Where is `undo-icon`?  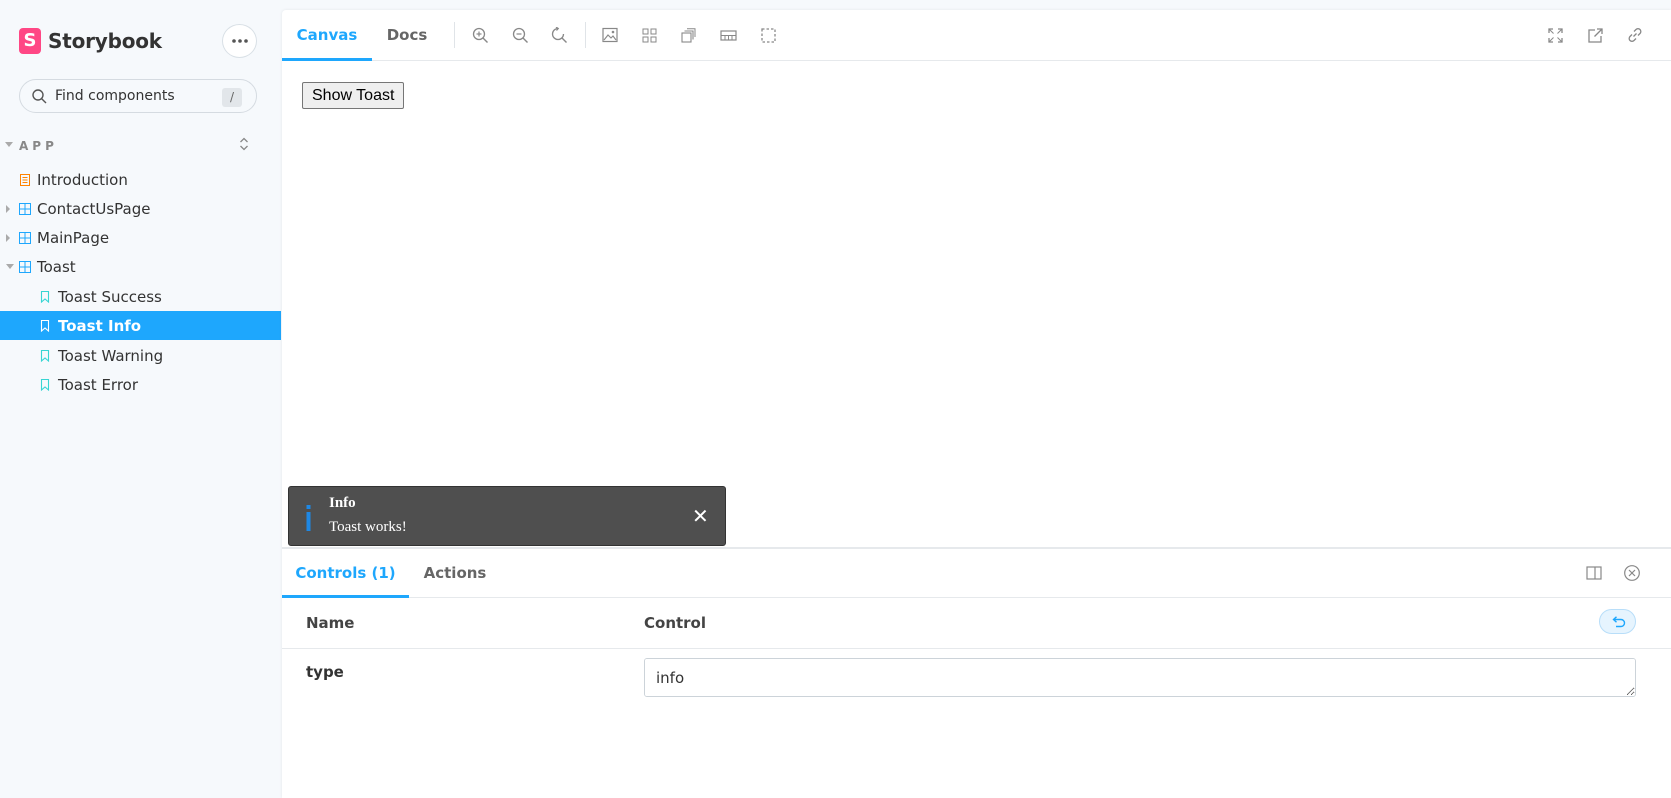
undo-icon is located at coordinates (1618, 621).